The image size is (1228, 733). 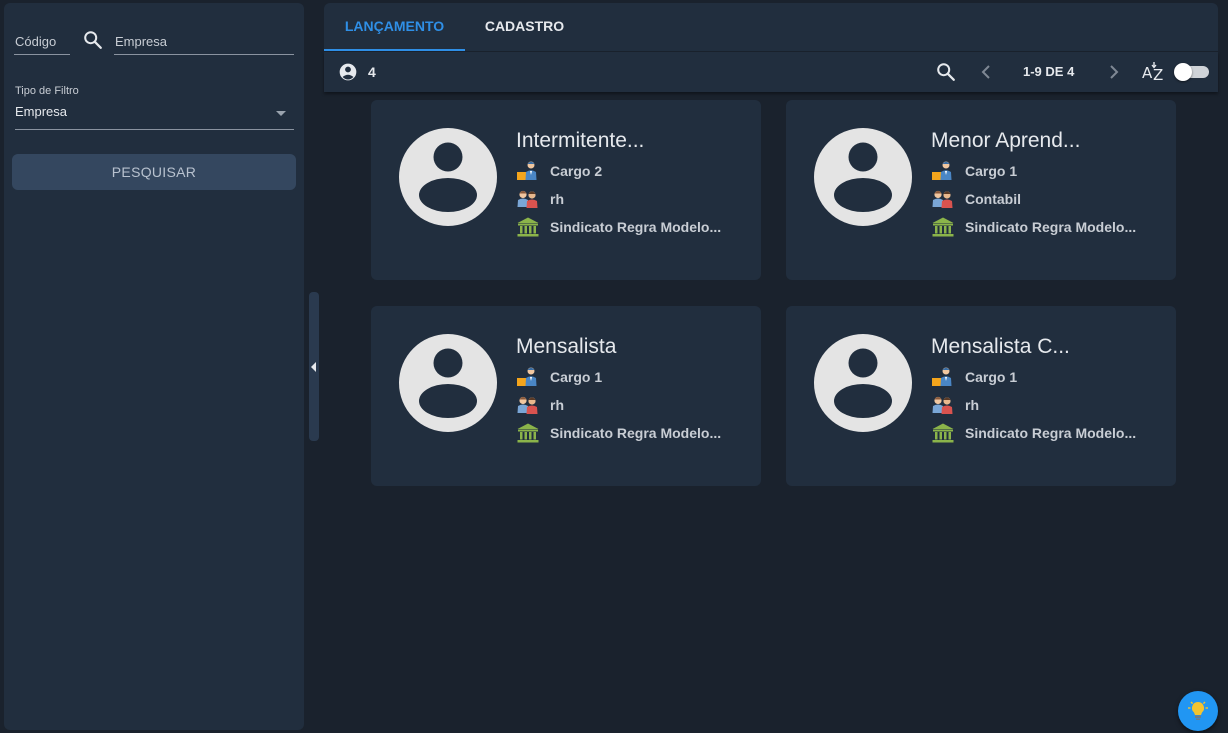 I want to click on setor-label: Contabil, so click(x=993, y=199).